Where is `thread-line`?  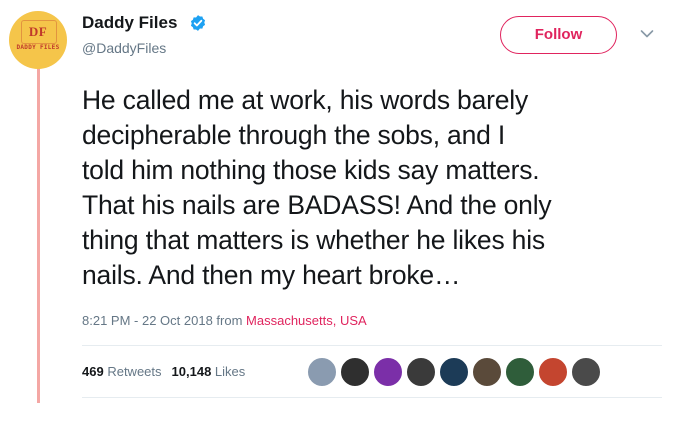 thread-line is located at coordinates (38, 233).